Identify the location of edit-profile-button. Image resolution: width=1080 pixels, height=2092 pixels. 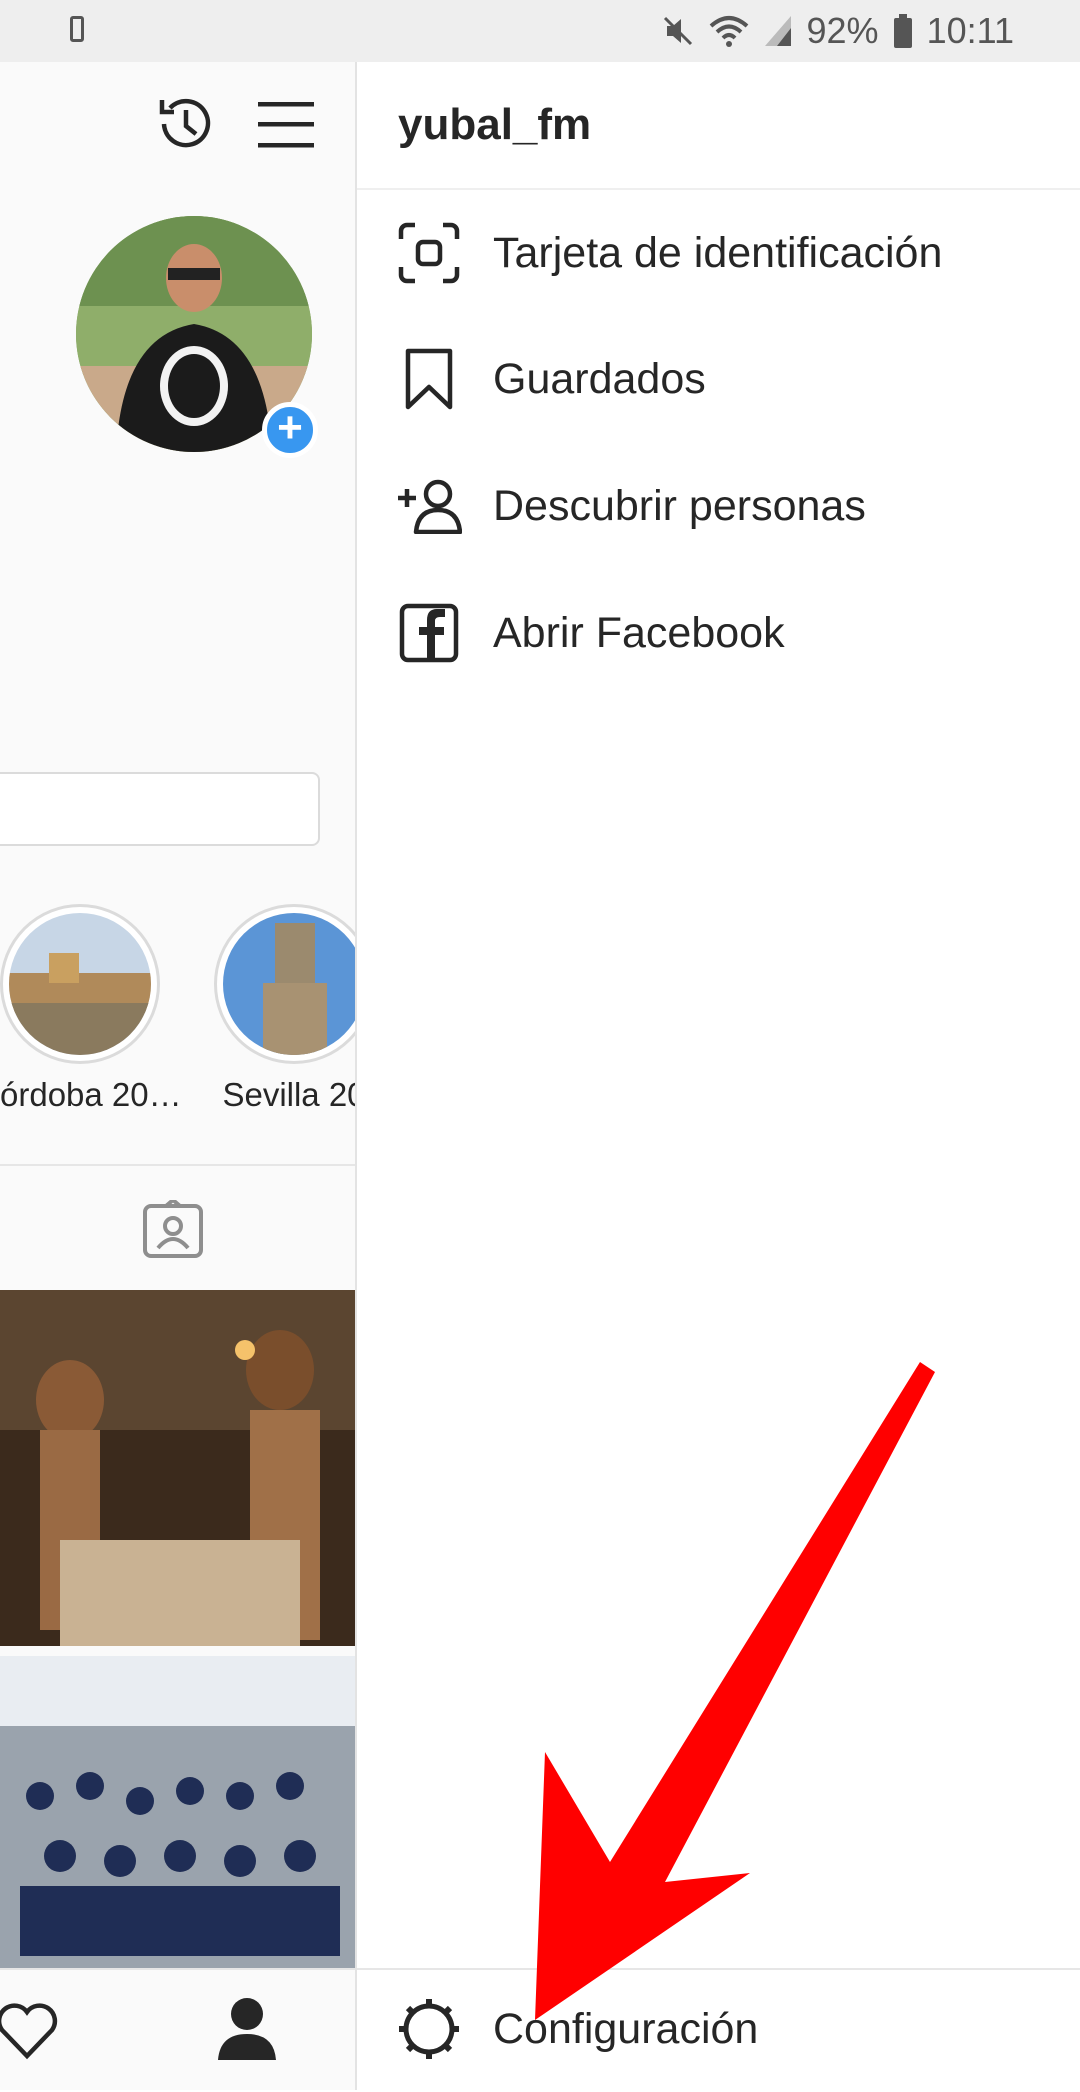
(160, 809).